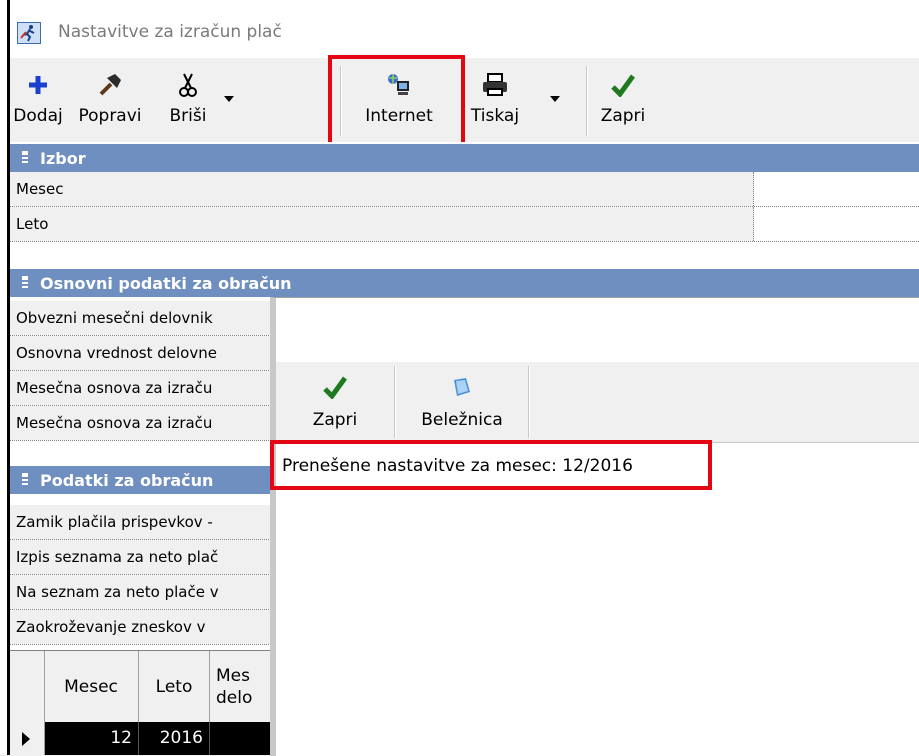 The image size is (919, 756). I want to click on scissors-icon, so click(188, 85).